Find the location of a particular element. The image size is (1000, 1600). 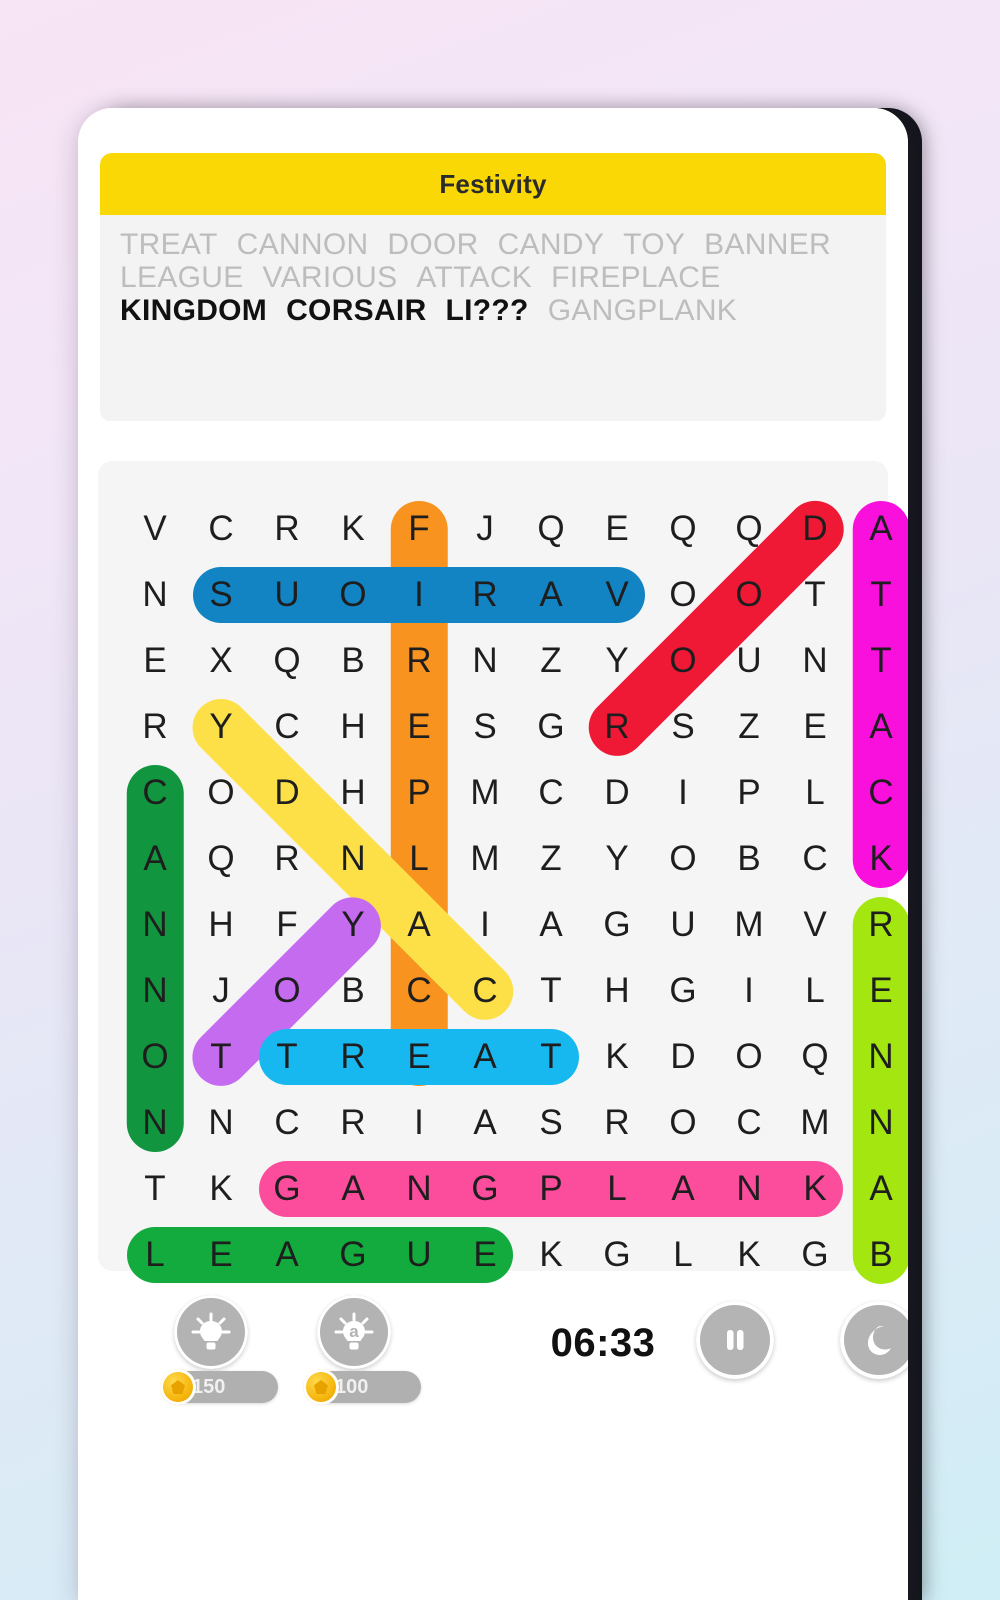

pause-button is located at coordinates (735, 1340).